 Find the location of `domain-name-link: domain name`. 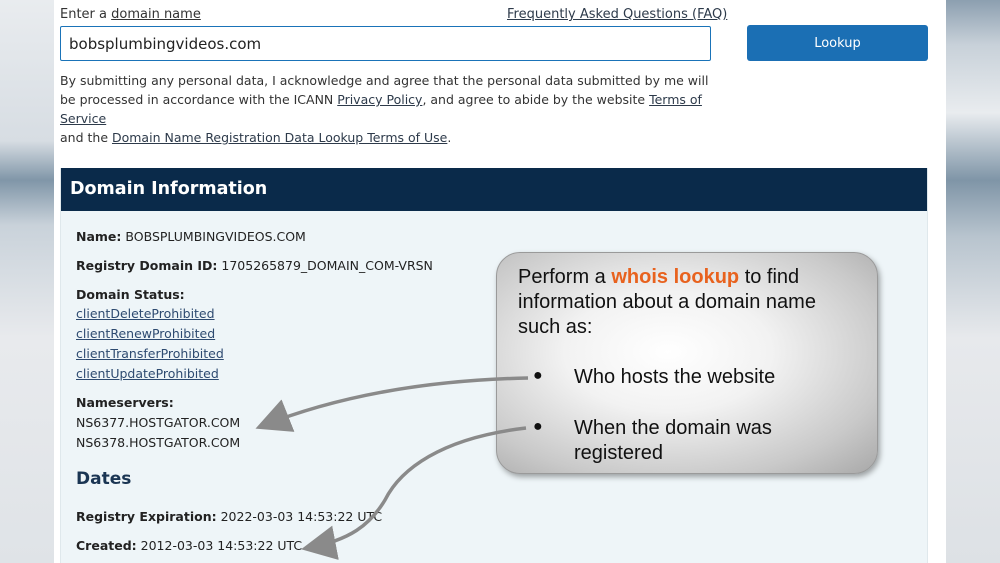

domain-name-link: domain name is located at coordinates (156, 14).